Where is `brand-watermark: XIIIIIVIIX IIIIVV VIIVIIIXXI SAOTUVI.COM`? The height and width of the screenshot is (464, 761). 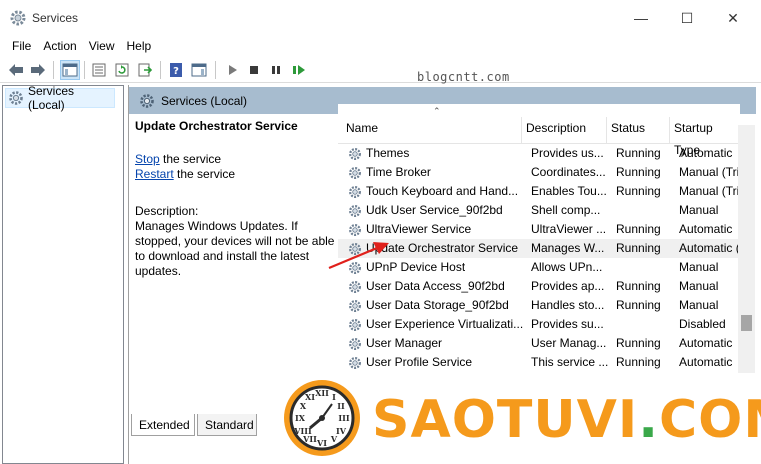
brand-watermark: XIIIIIVIIX IIIIVV VIIVIIIXXI SAOTUVI.COM is located at coordinates (516, 420).